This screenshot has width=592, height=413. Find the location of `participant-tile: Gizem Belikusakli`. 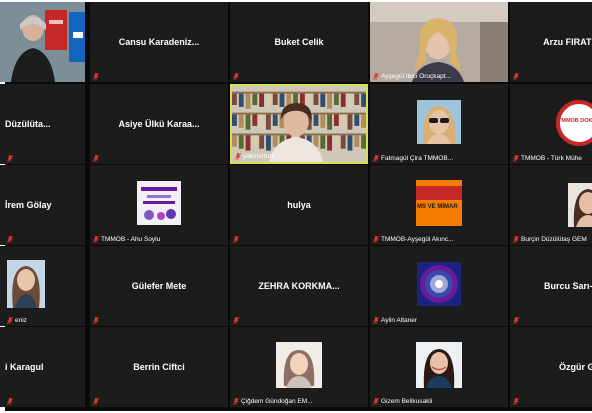

participant-tile: Gizem Belikusakli is located at coordinates (439, 367).